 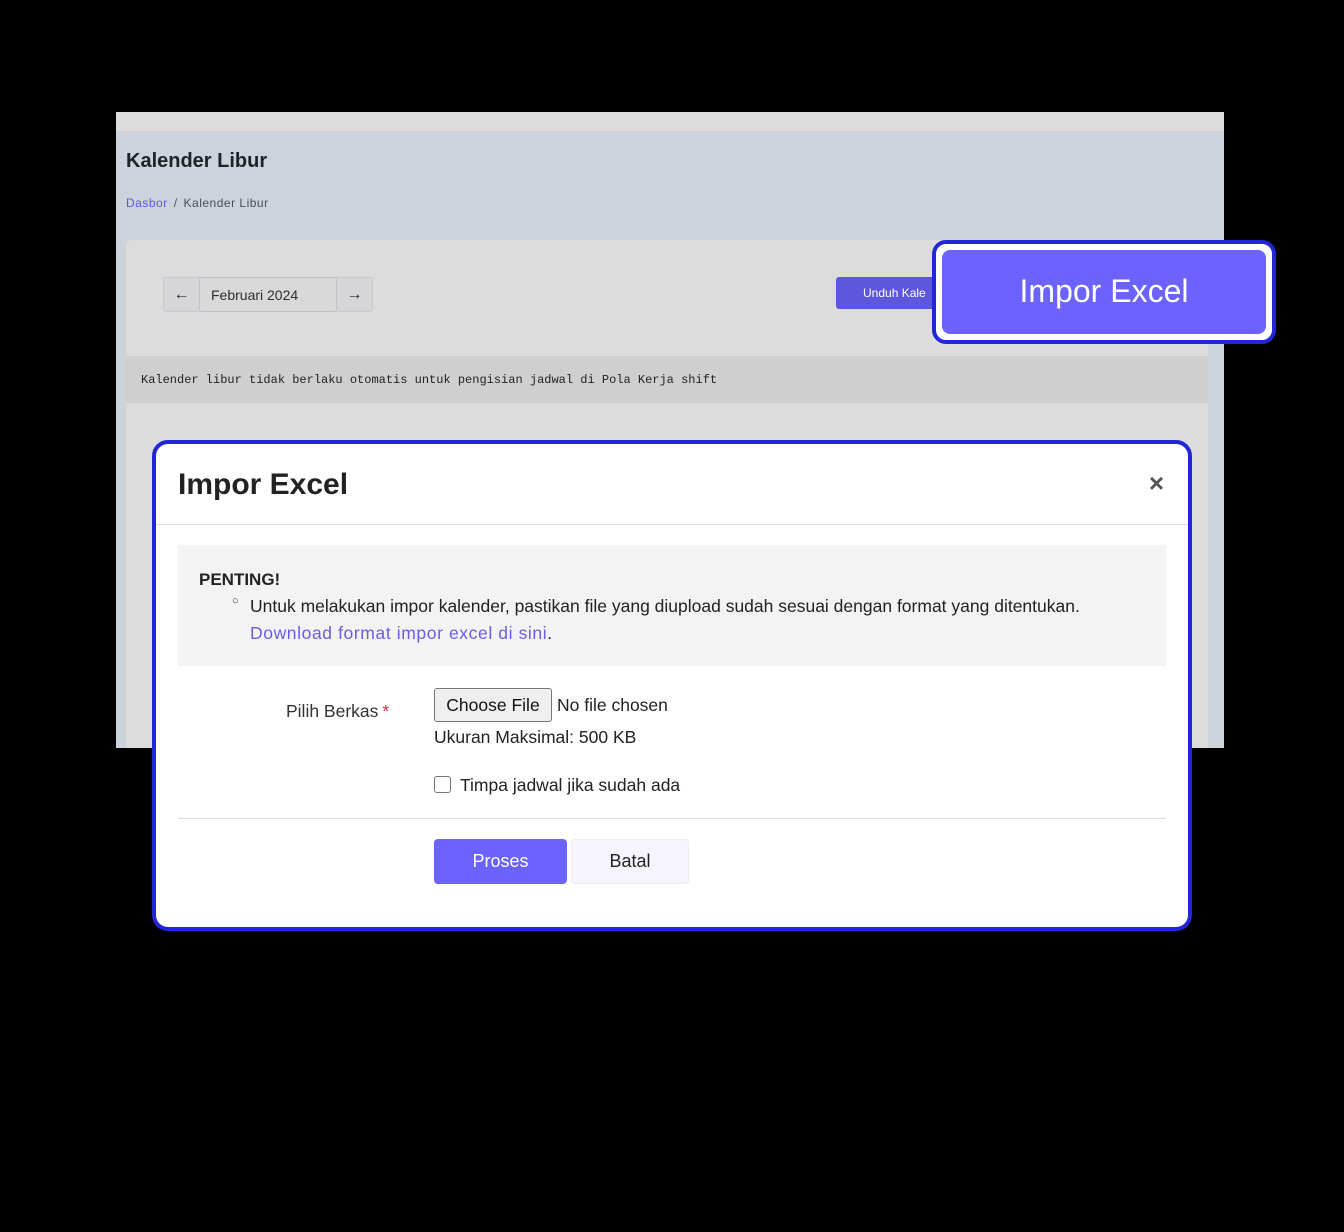 I want to click on arrow-right-icon: →, so click(x=354, y=294).